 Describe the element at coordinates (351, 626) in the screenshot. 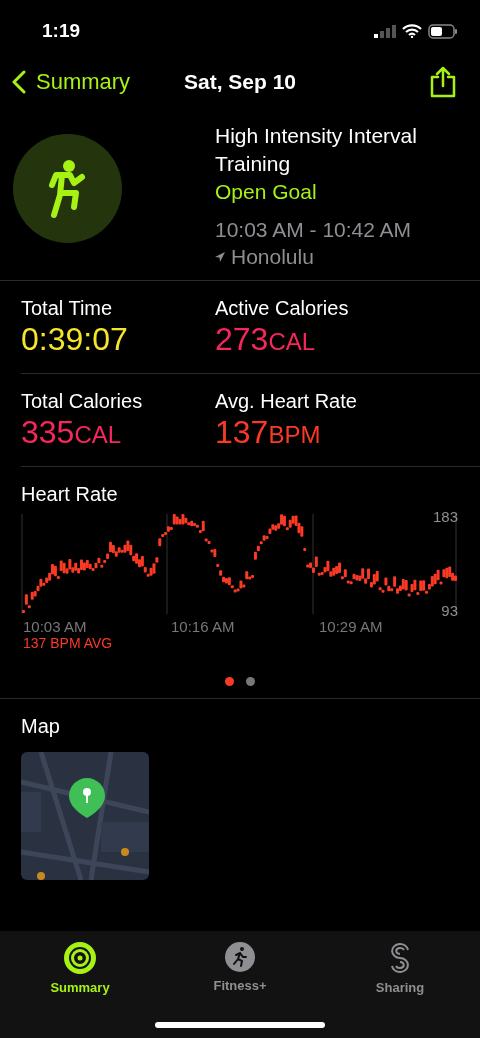

I see `time-axis-label: 10:29 AM` at that location.